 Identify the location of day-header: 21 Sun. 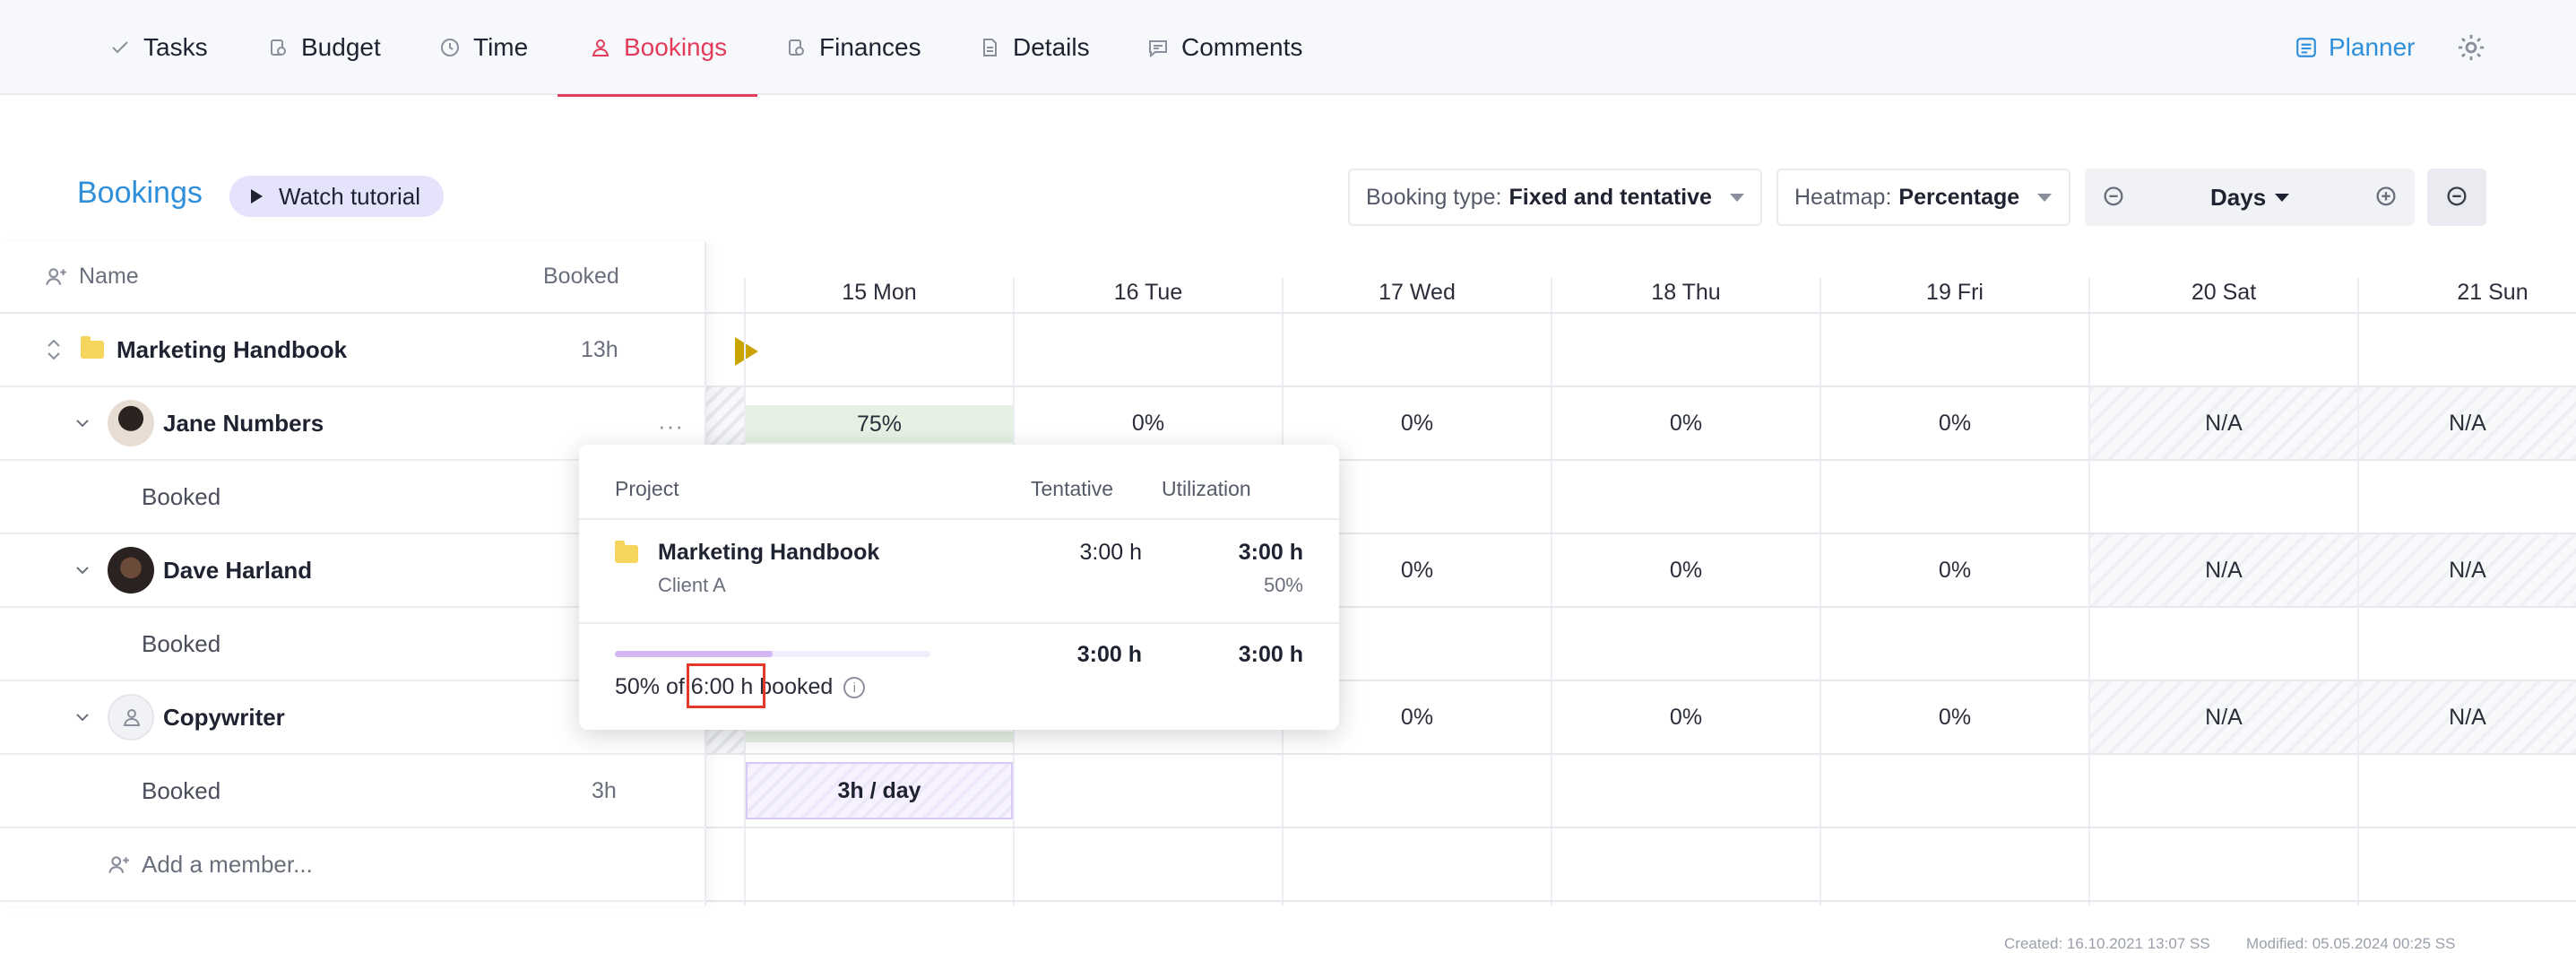
(2492, 292).